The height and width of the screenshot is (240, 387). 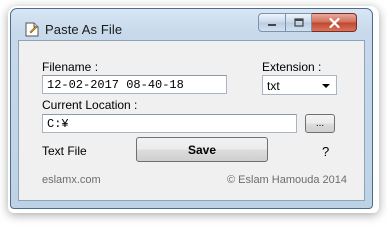 I want to click on minimize-icon, so click(x=272, y=24).